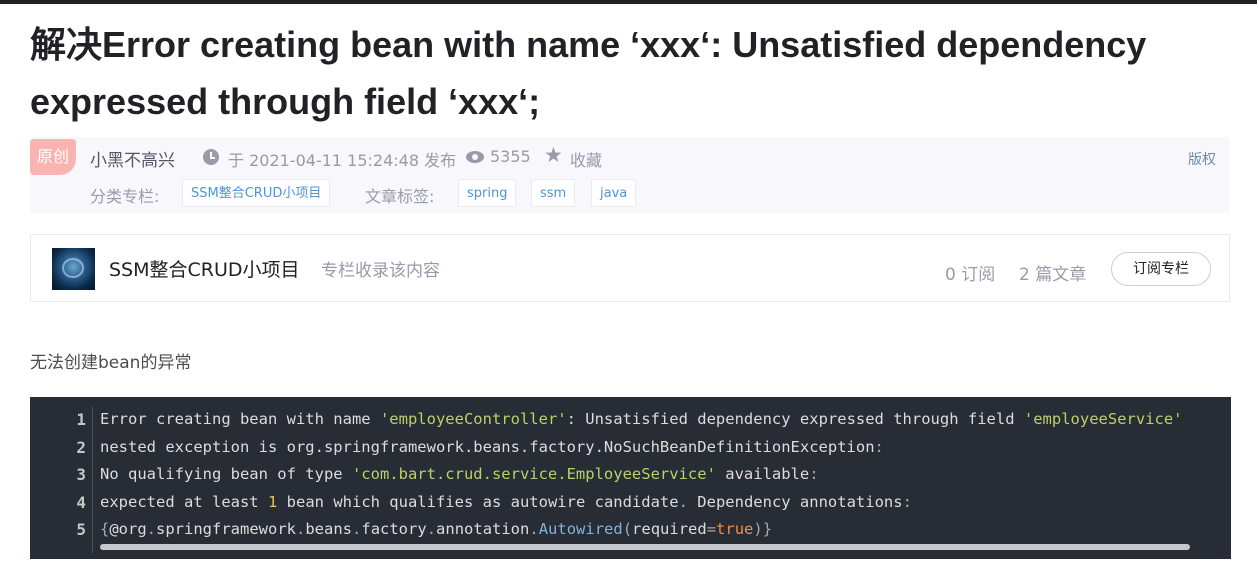 The image size is (1257, 568). Describe the element at coordinates (628, 2) in the screenshot. I see `top-divider` at that location.